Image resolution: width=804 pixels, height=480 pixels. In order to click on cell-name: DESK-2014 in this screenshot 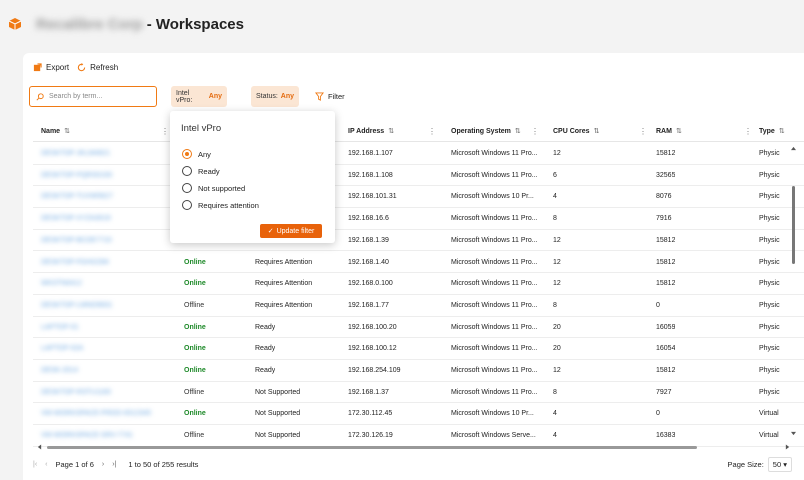, I will do `click(59, 370)`.